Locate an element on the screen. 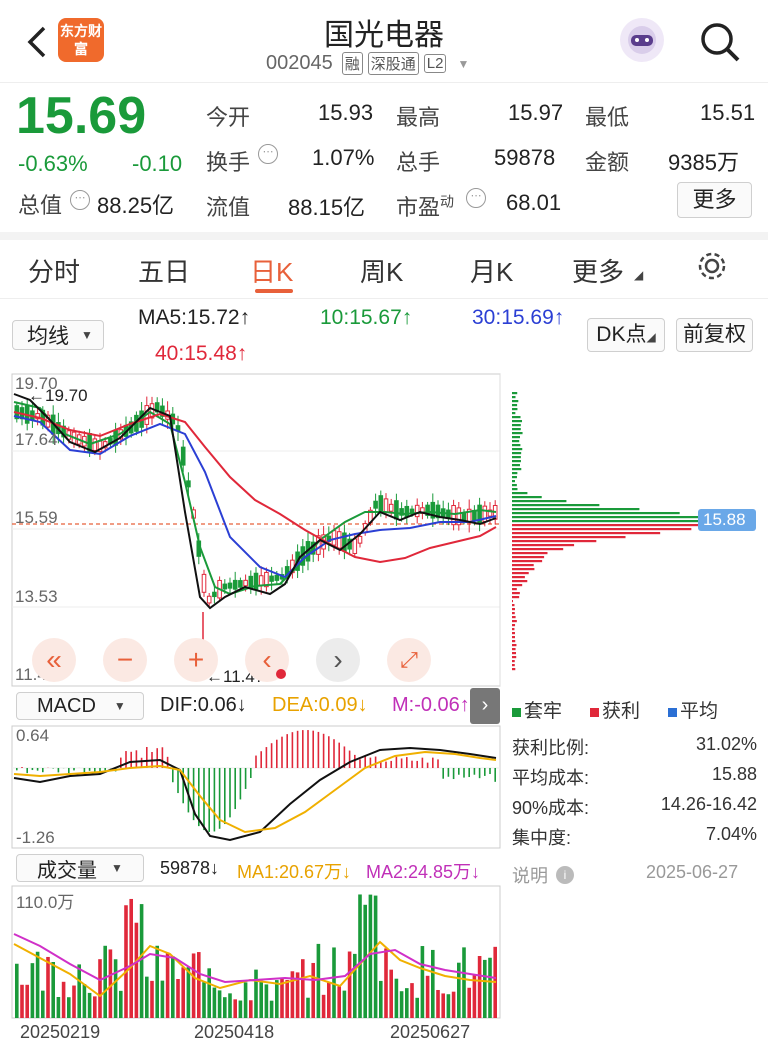 The width and height of the screenshot is (768, 1063). low-value: 15.51 is located at coordinates (728, 112).